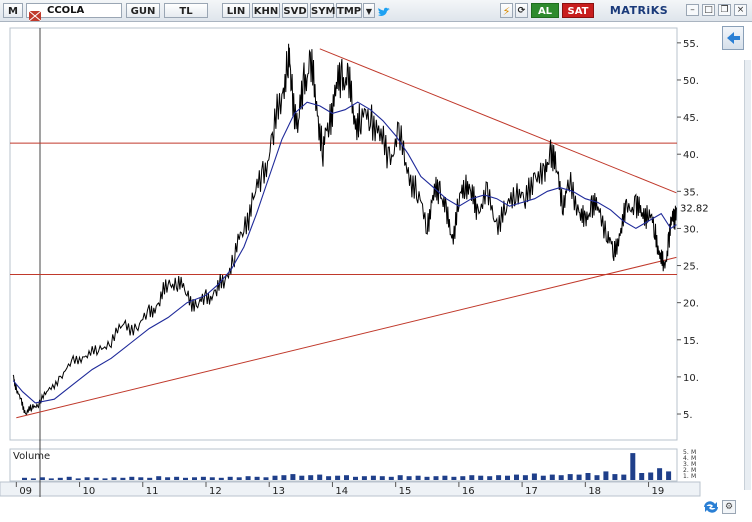 This screenshot has width=752, height=522. I want to click on y-tick-label: 10., so click(691, 378).